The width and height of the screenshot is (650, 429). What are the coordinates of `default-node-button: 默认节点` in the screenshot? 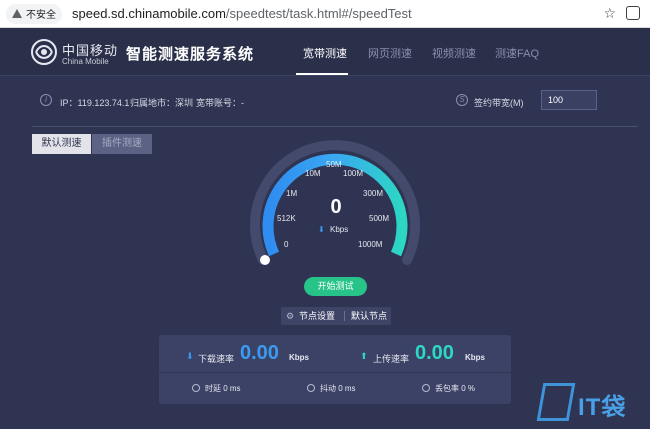 It's located at (369, 316).